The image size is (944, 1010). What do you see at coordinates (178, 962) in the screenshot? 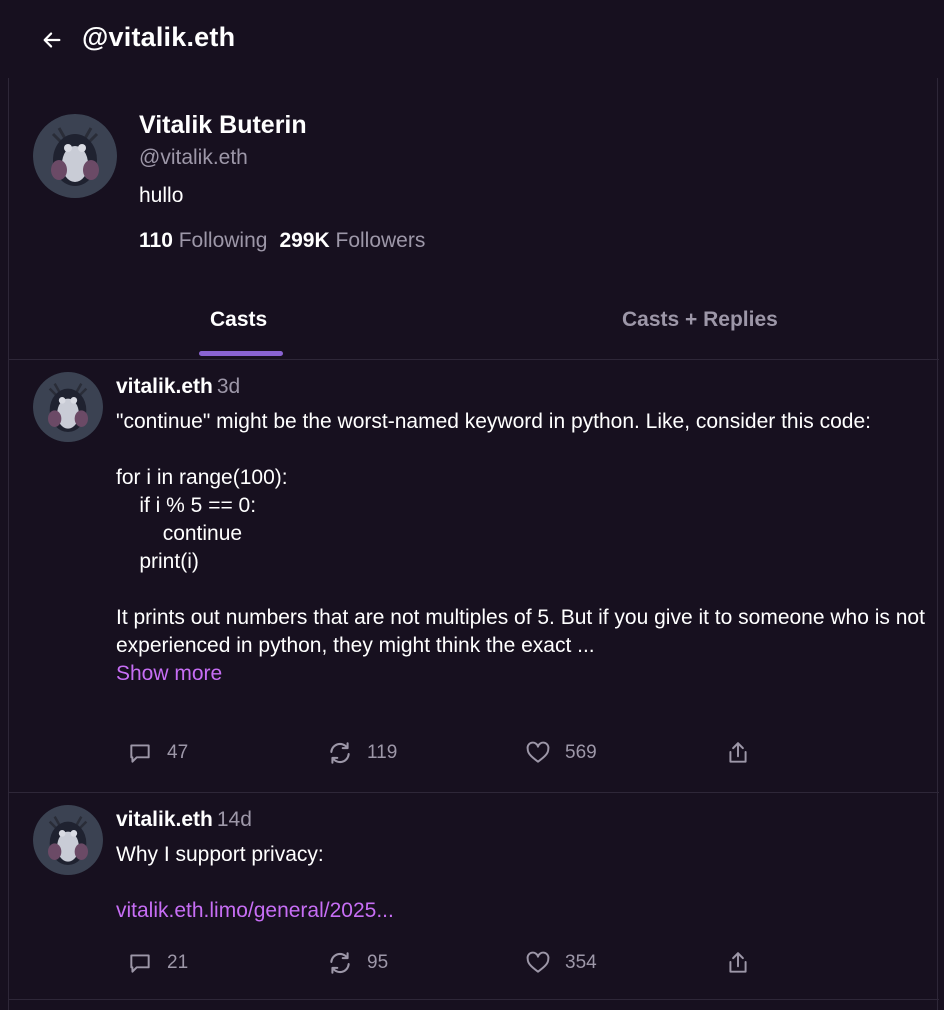
I see `reply-count: 21` at bounding box center [178, 962].